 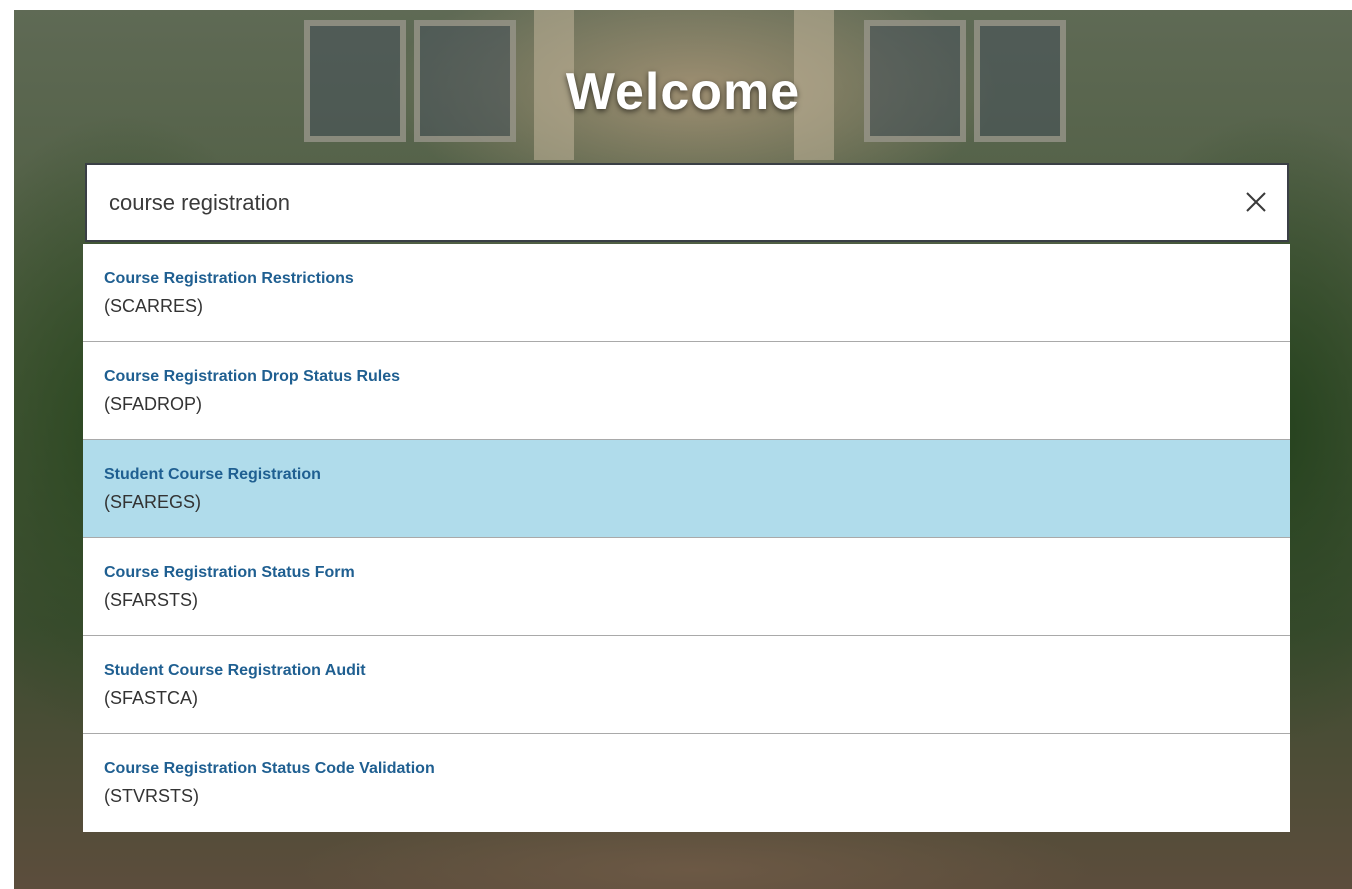 I want to click on search-input, so click(x=659, y=202).